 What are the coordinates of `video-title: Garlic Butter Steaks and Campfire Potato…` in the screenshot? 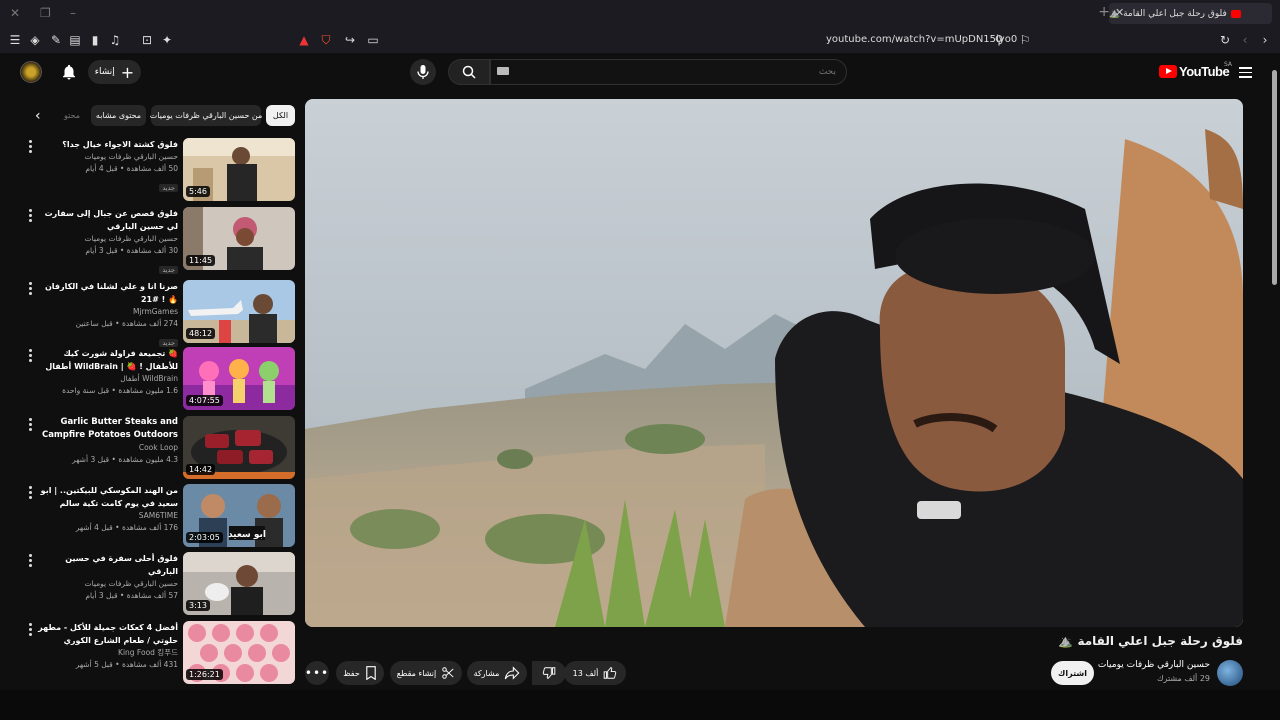 It's located at (107, 429).